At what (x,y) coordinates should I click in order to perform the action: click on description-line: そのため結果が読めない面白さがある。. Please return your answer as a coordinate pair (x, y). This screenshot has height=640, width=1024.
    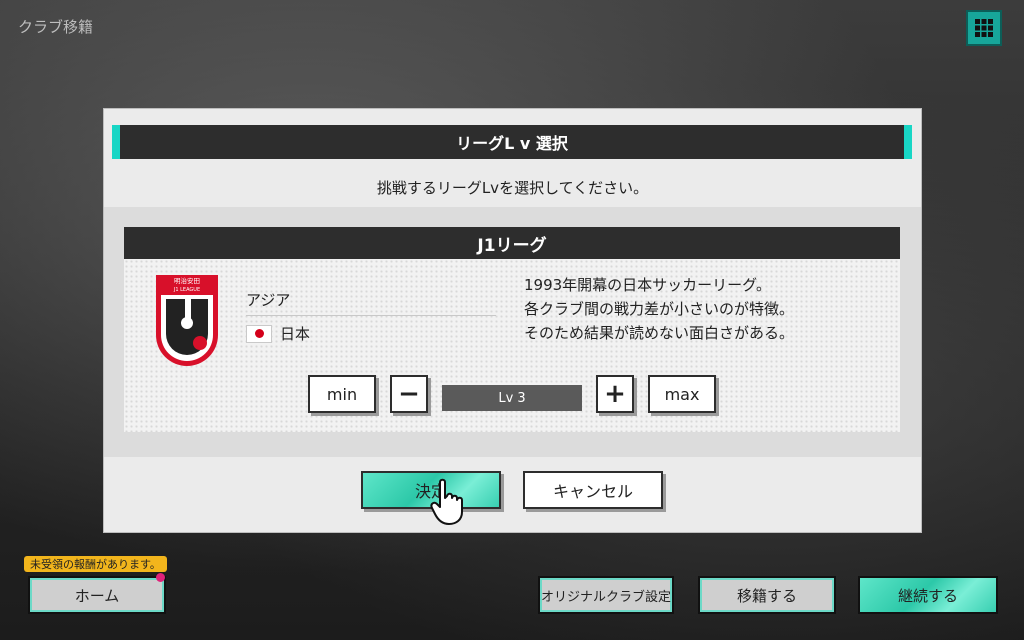
    Looking at the image, I should click on (659, 333).